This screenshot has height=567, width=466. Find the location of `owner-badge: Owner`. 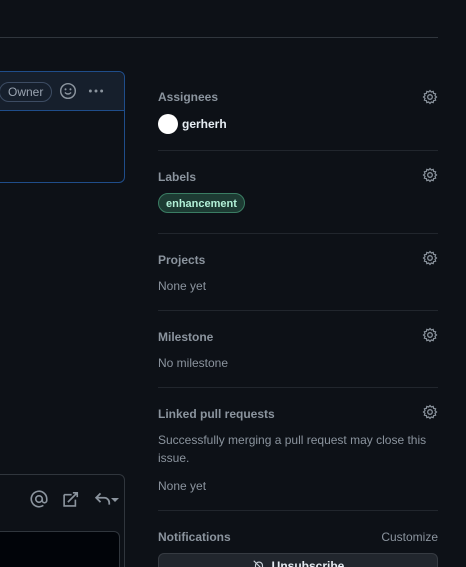

owner-badge: Owner is located at coordinates (26, 92).